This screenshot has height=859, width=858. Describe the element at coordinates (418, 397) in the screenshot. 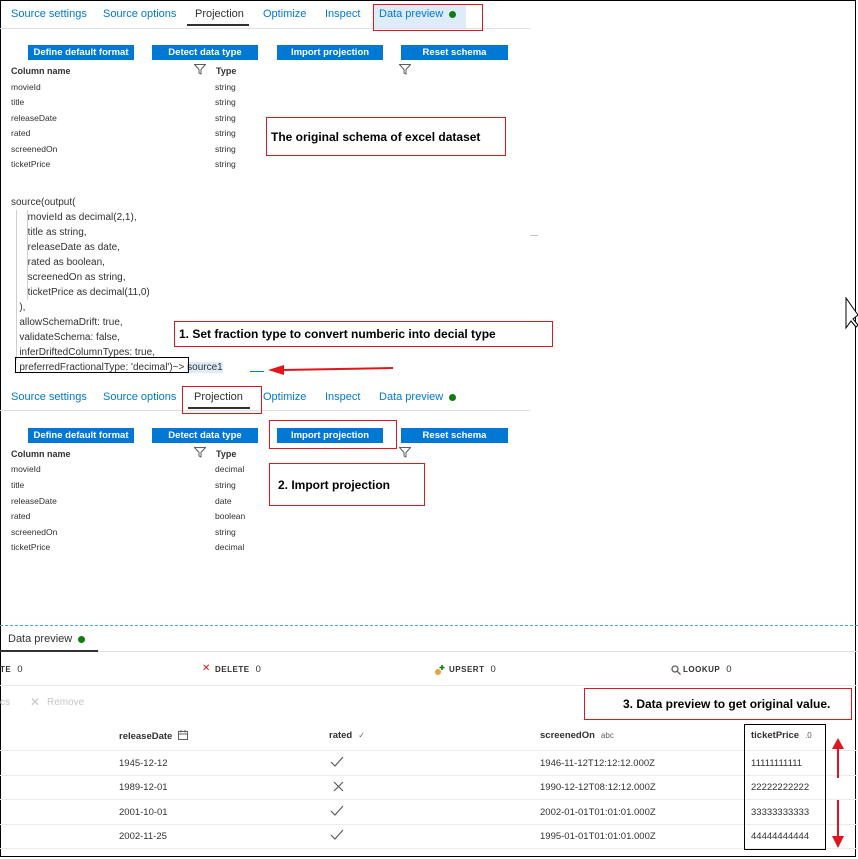

I see `tab-data-preview: Data preview` at that location.